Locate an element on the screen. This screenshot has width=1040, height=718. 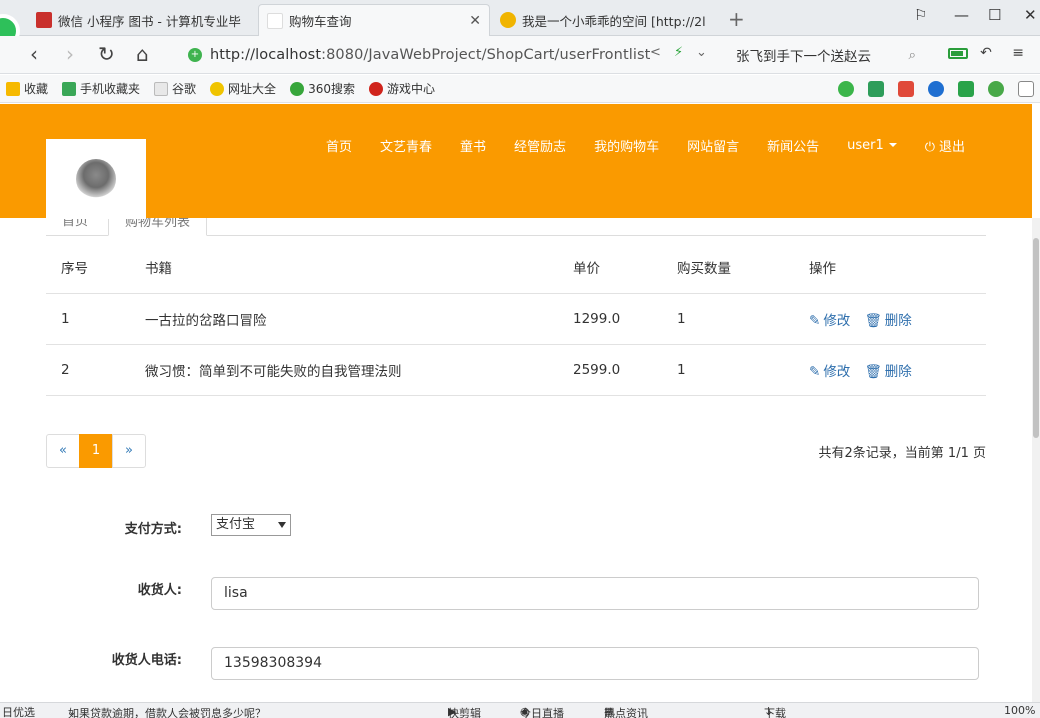
bookmark-label: 手机收藏夹 is located at coordinates (110, 89).